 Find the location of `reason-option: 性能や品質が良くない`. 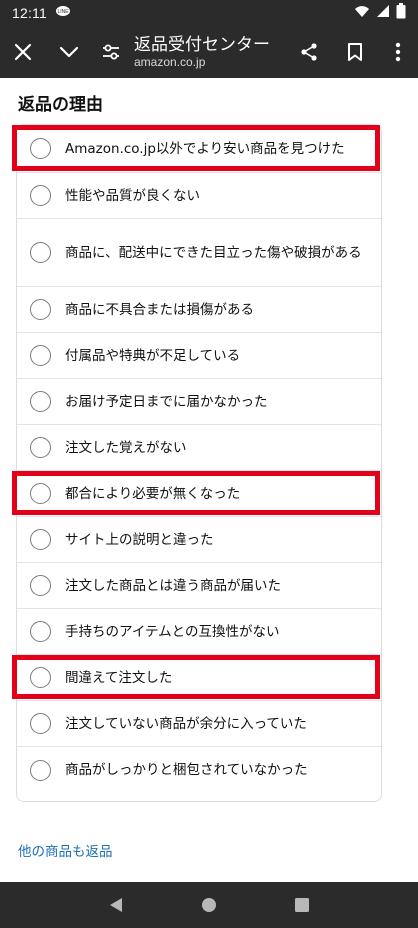

reason-option: 性能や品質が良くない is located at coordinates (199, 196).